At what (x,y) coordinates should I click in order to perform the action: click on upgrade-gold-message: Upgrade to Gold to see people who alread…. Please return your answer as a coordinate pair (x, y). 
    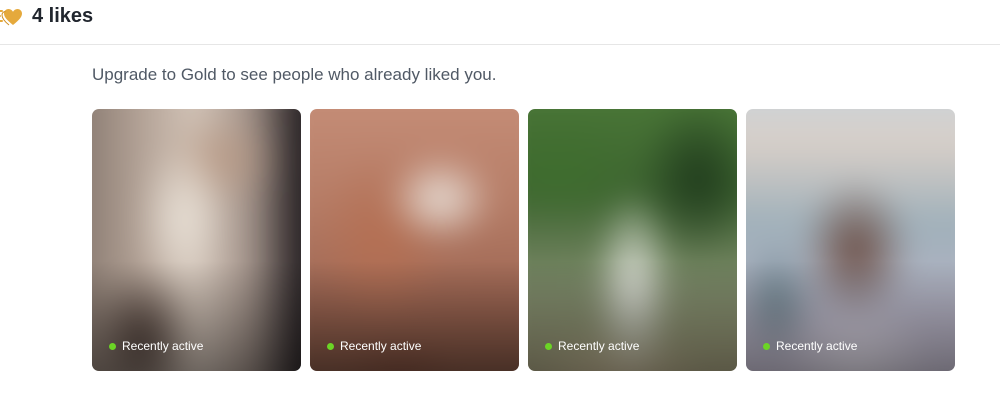
    Looking at the image, I should click on (294, 74).